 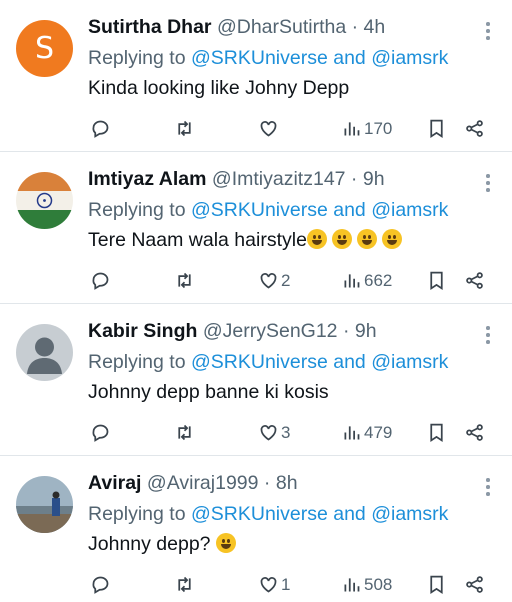 What do you see at coordinates (378, 584) in the screenshot?
I see `view-count: 508` at bounding box center [378, 584].